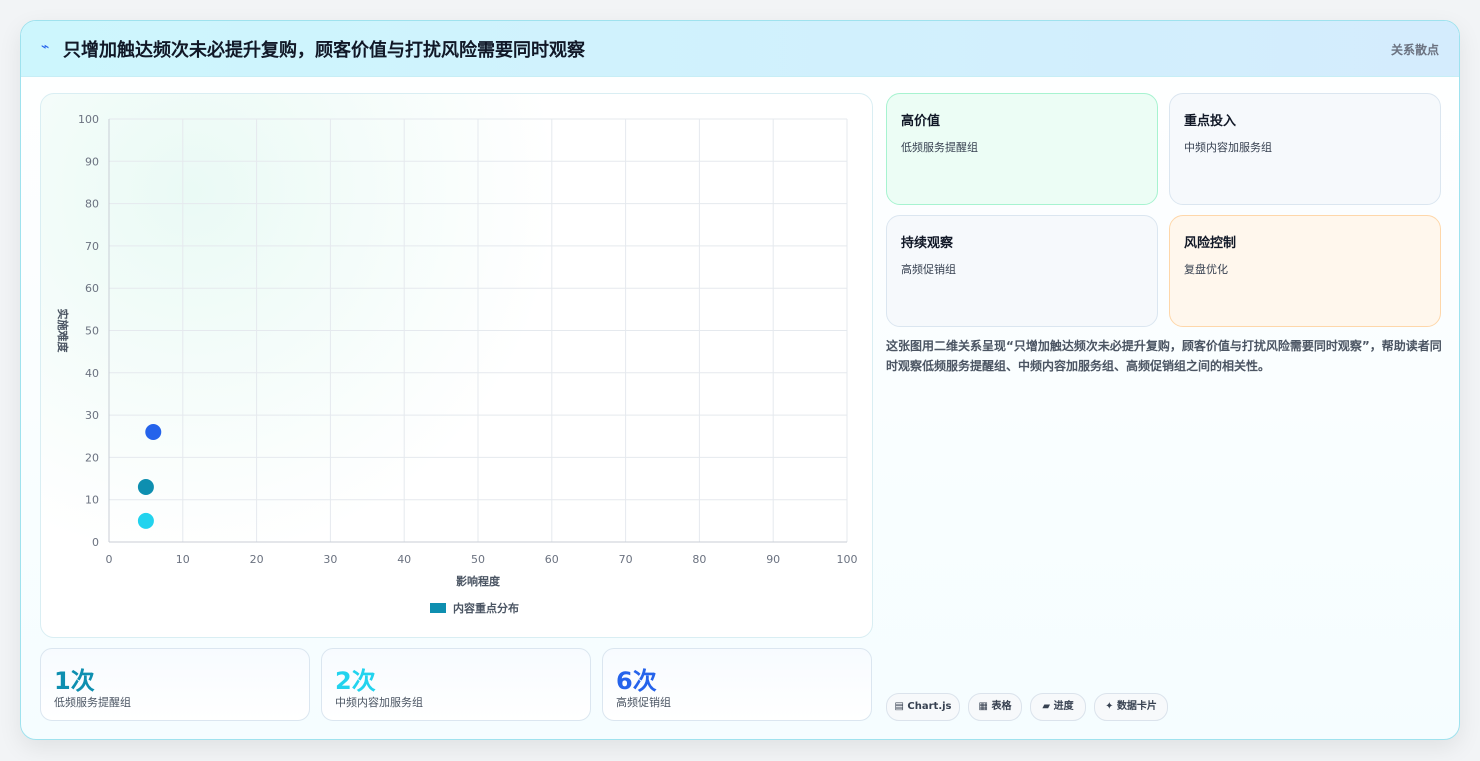 The height and width of the screenshot is (761, 1480). Describe the element at coordinates (1001, 706) in the screenshot. I see `pill-label: 表格` at that location.